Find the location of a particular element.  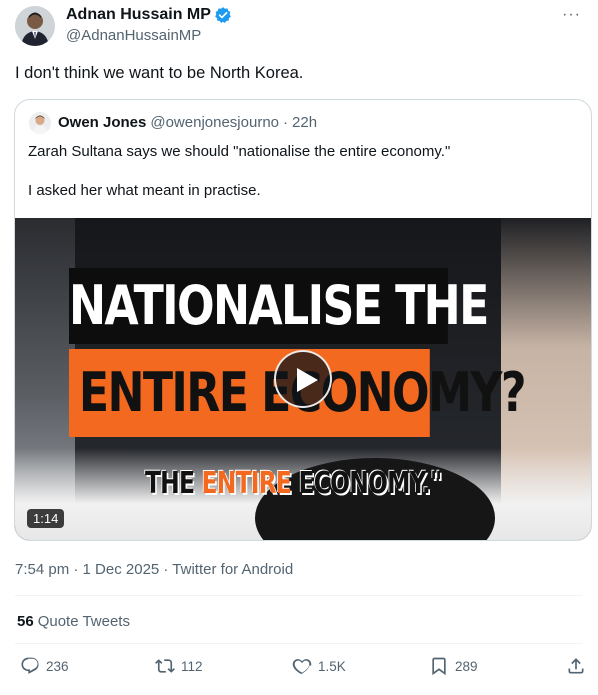

retweet-count: 112 is located at coordinates (192, 666).